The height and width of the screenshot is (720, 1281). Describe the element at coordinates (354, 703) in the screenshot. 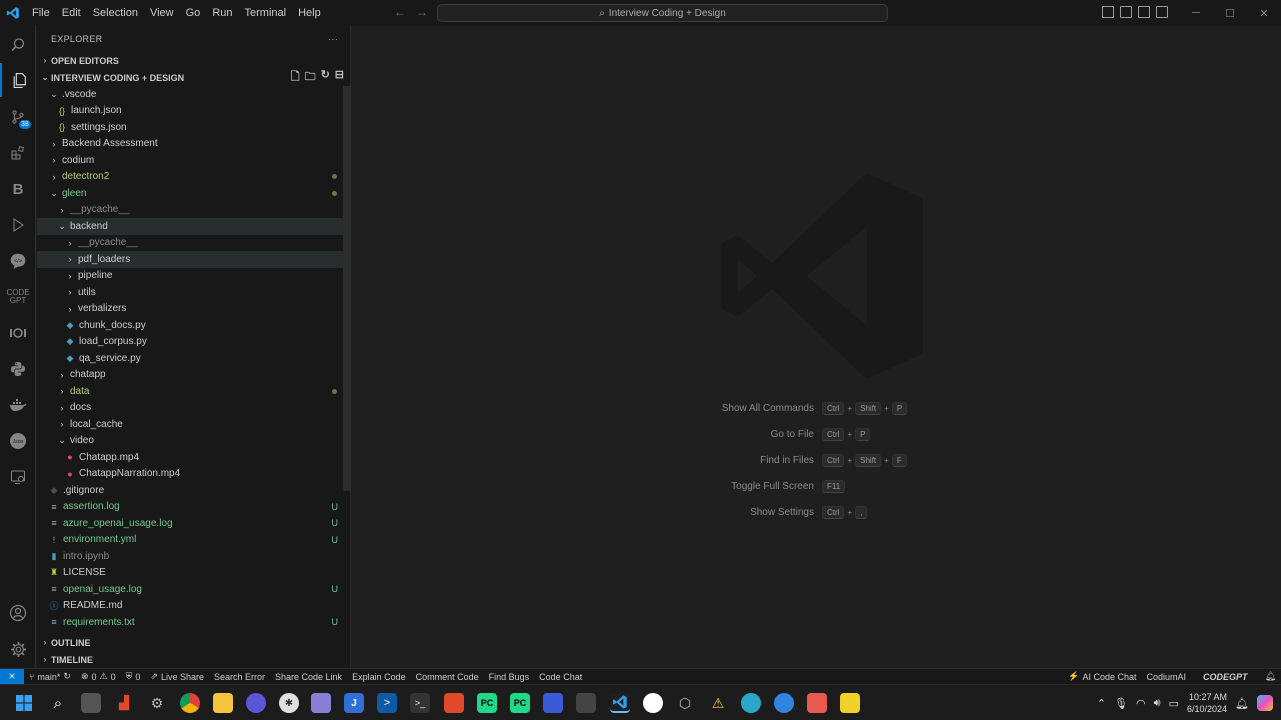

I see `jetbrains-icon: J` at that location.